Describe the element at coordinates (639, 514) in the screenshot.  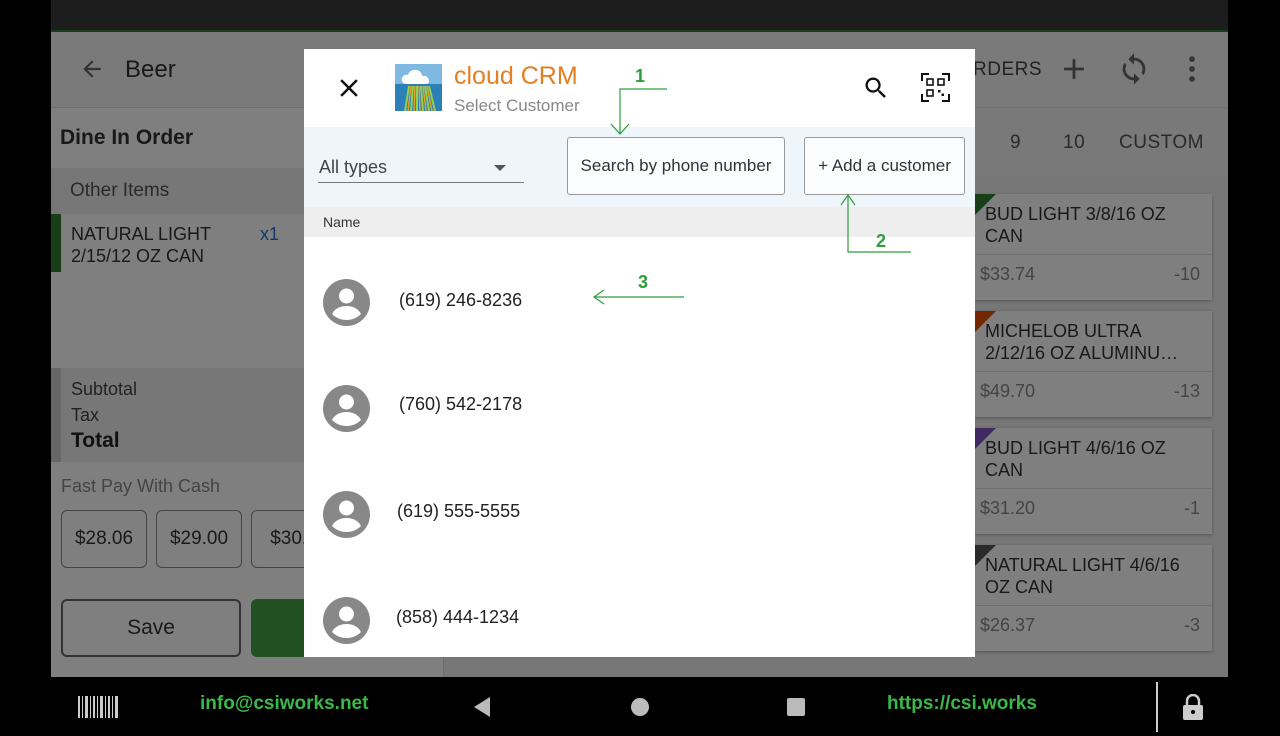
I see `customer-row: (619) 555-5555` at that location.